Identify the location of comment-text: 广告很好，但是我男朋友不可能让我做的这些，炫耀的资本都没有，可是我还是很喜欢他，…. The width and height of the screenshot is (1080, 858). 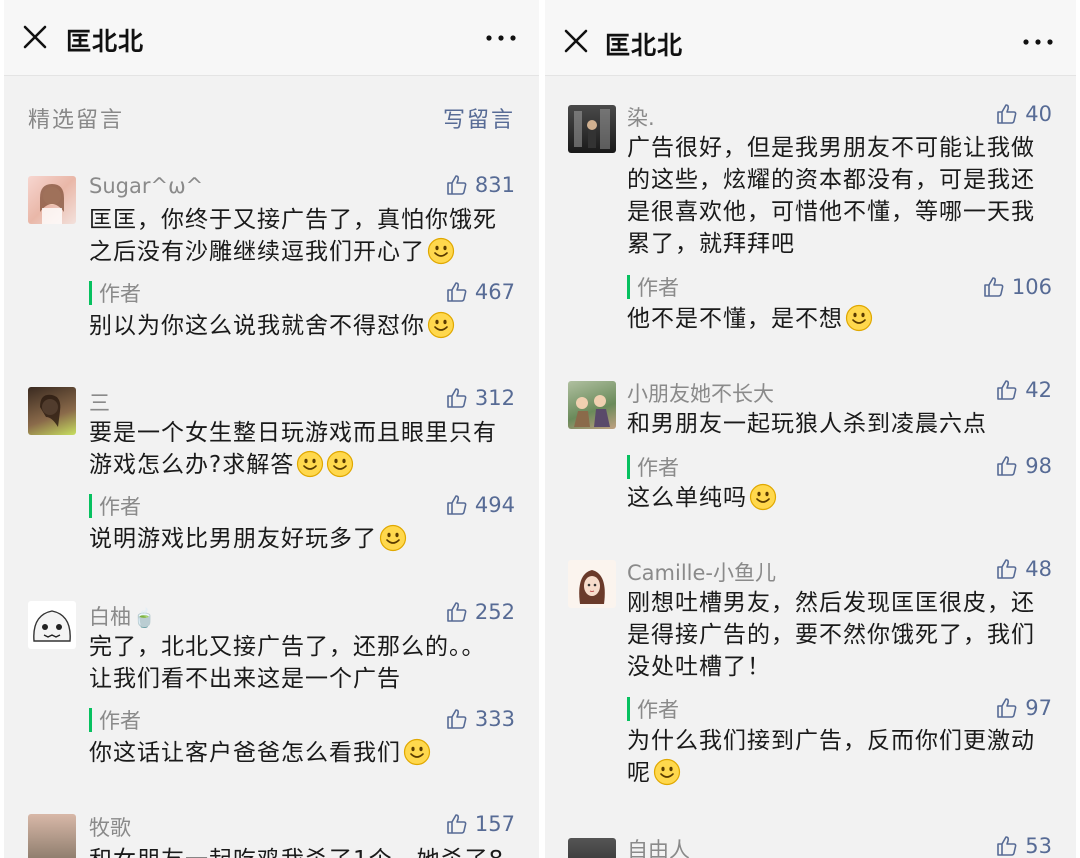
(831, 196).